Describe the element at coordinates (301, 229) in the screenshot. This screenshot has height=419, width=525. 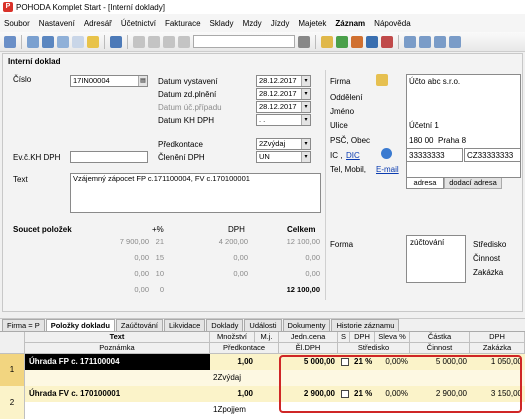
I see `summary-header-total: Celkem` at that location.